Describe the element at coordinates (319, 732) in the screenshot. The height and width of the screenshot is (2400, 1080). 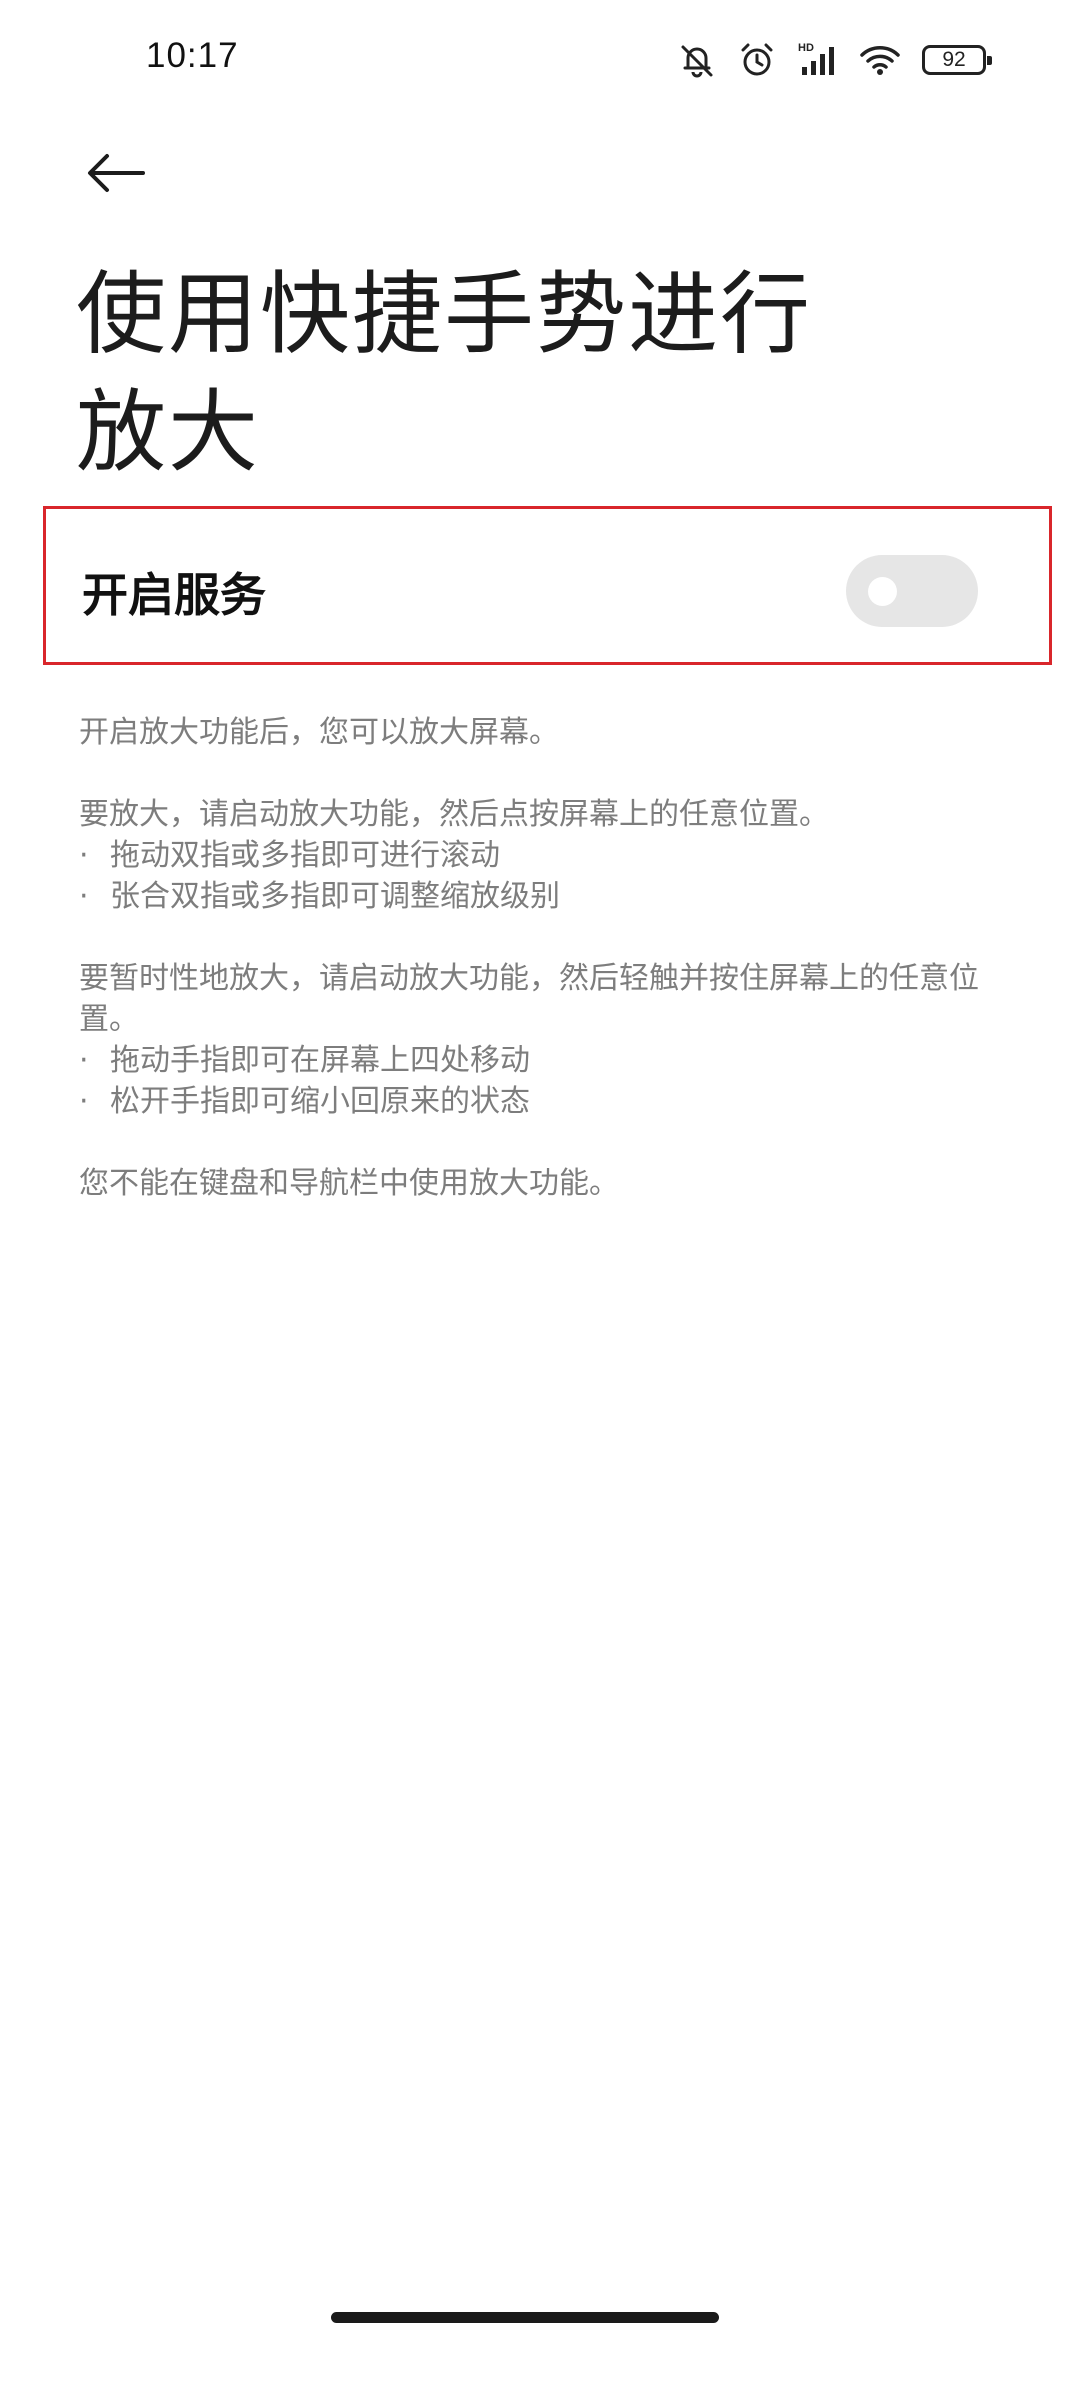
I see `intro-text: 开启放大功能后，您可以放大屏幕。` at that location.